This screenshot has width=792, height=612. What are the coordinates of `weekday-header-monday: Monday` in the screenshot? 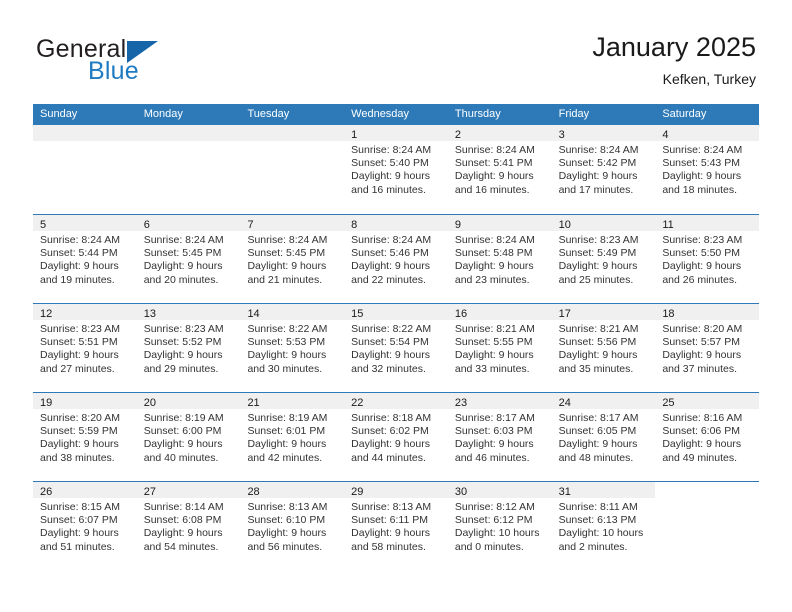 It's located at (163, 114).